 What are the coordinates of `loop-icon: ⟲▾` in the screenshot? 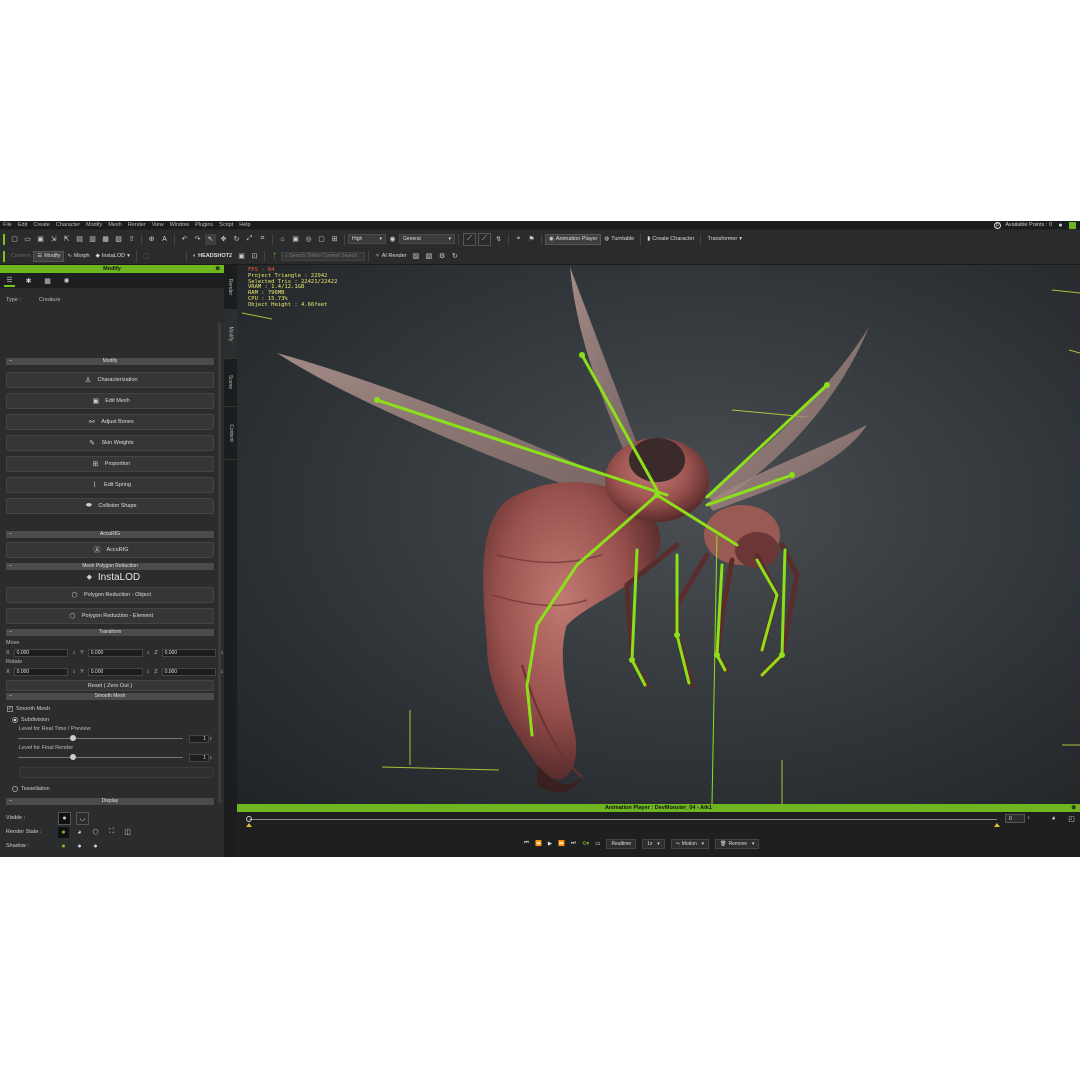 It's located at (585, 844).